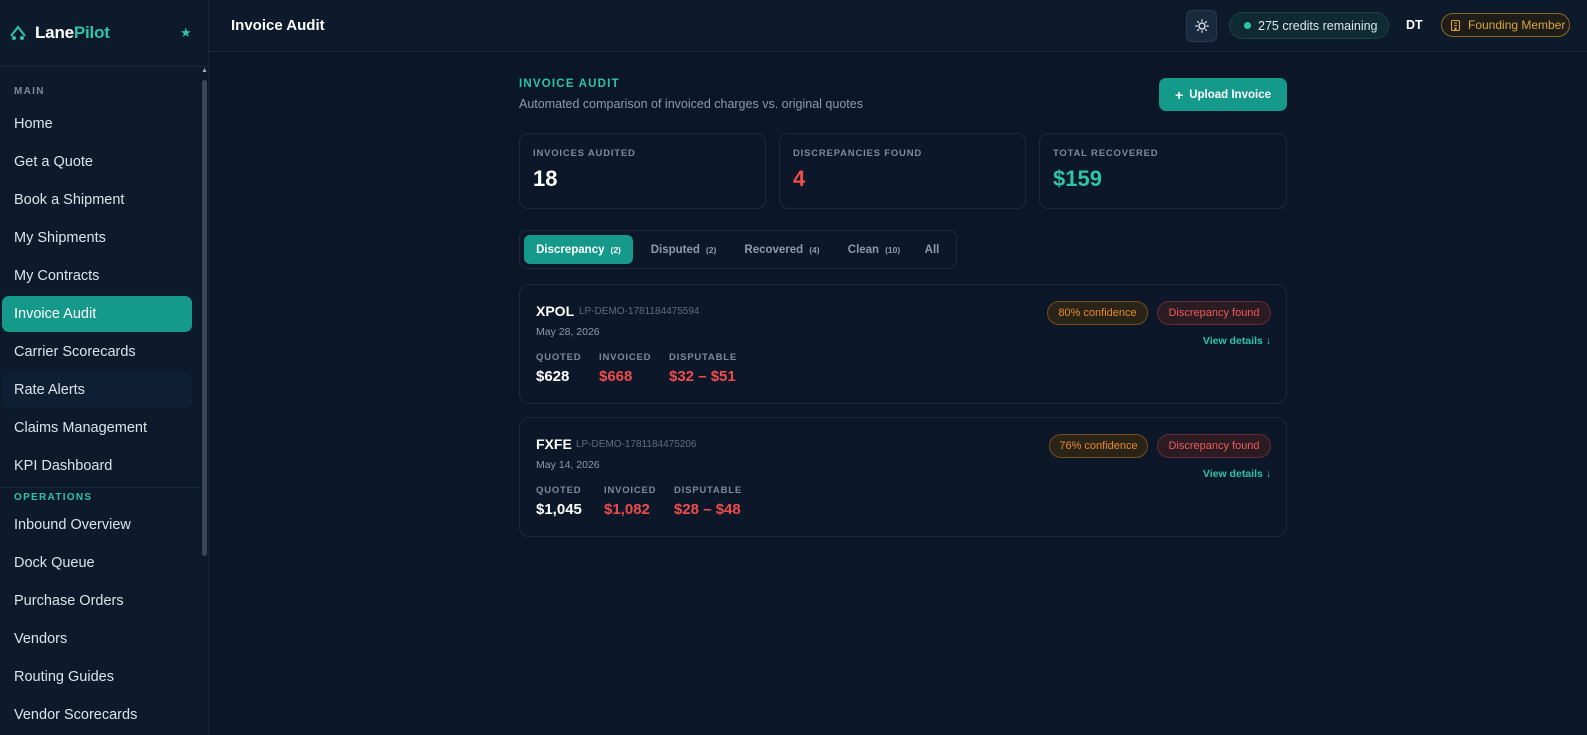 Image resolution: width=1587 pixels, height=735 pixels. What do you see at coordinates (554, 444) in the screenshot?
I see `carrier-code: FXFE` at bounding box center [554, 444].